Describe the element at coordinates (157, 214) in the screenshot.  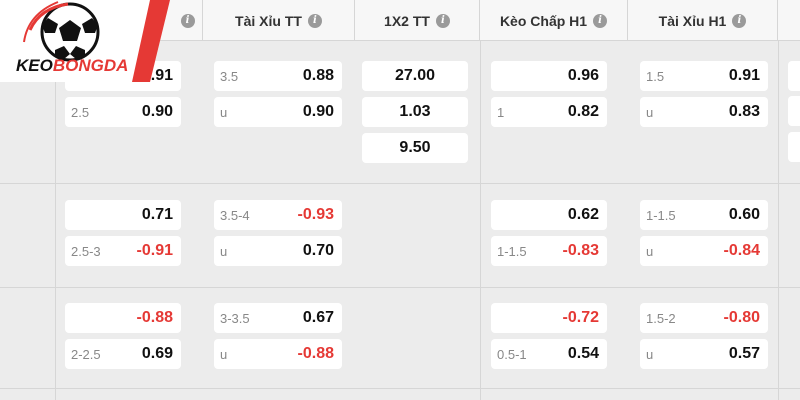
I see `odds-value: 0.71` at that location.